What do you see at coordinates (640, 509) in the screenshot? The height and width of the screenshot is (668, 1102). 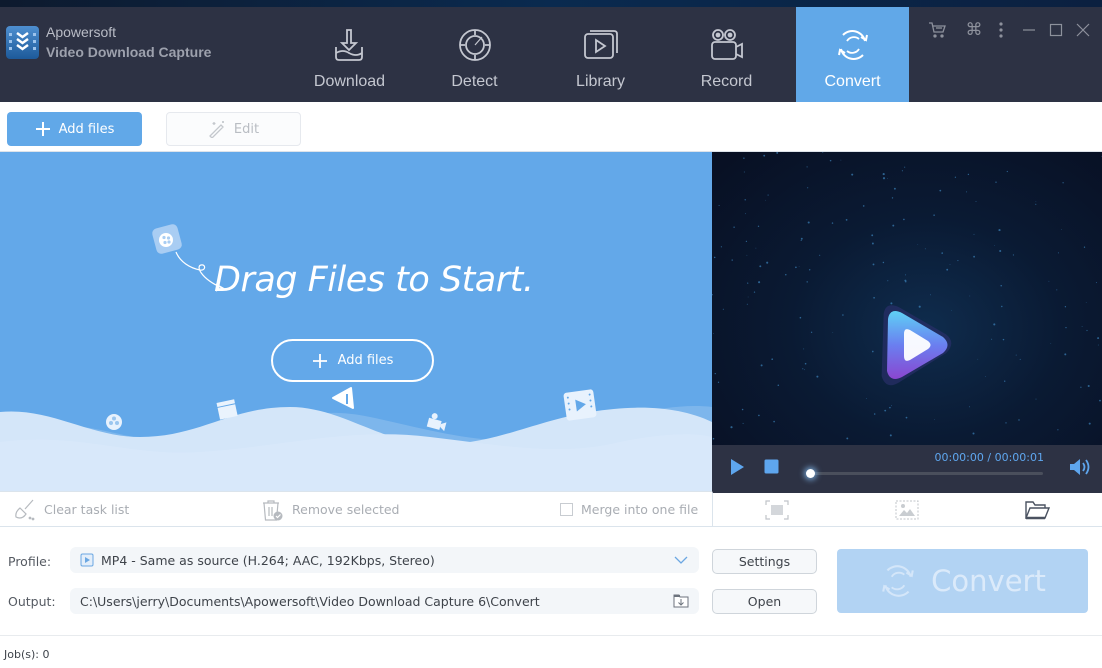 I see `merge-label: Merge into one file` at bounding box center [640, 509].